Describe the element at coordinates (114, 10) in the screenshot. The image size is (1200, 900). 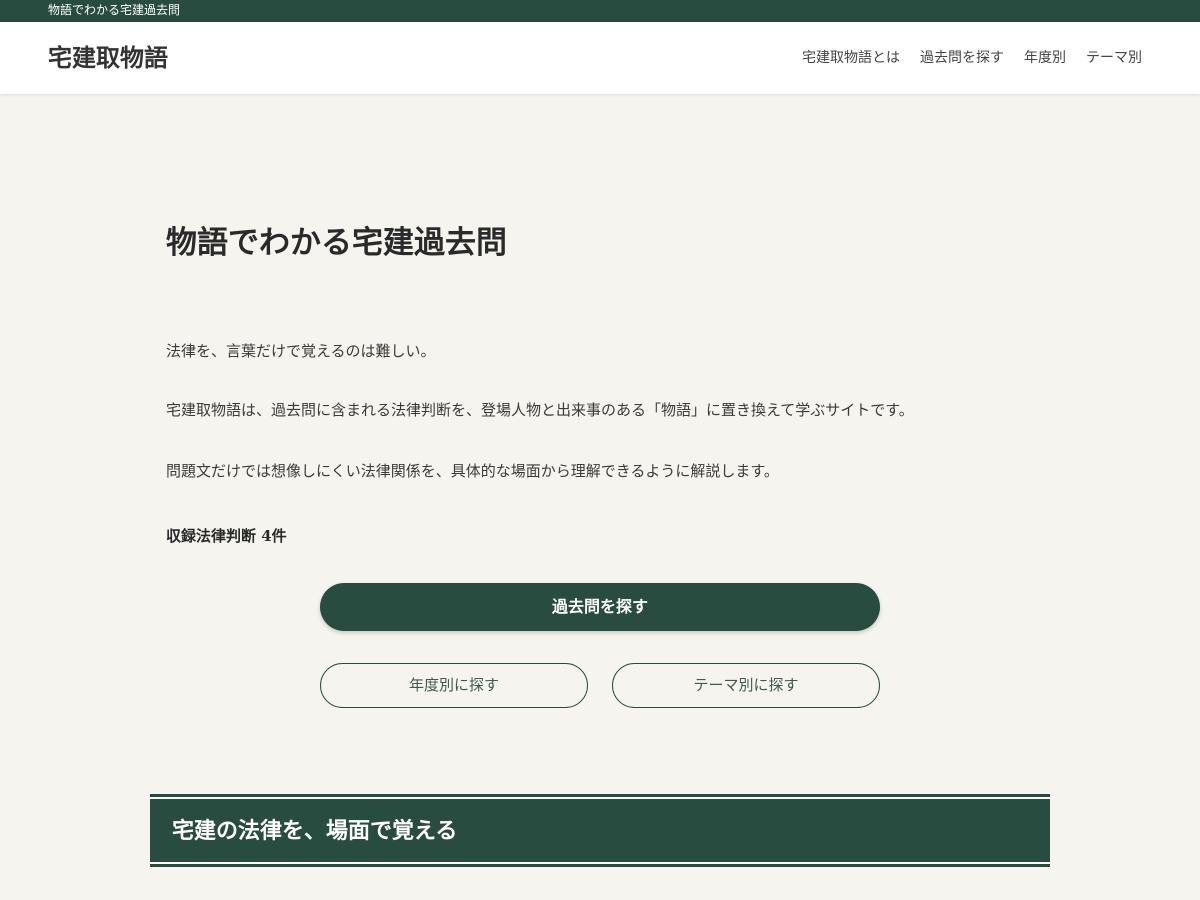
I see `top-bar-tagline: 物語でわかる宅建過去問` at that location.